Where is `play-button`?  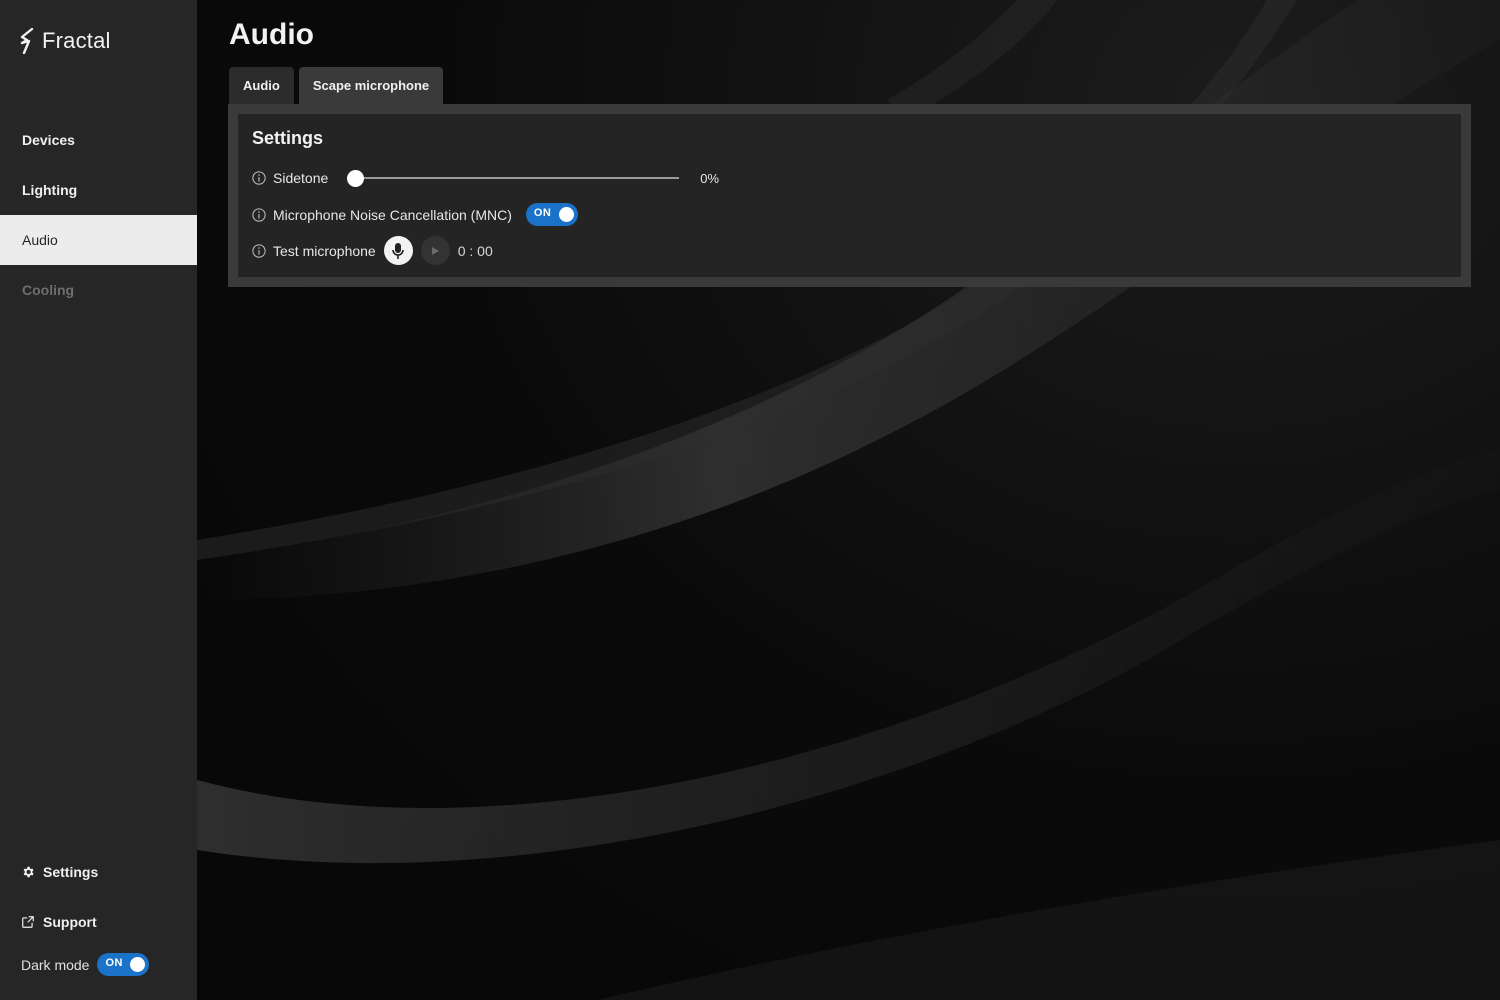 play-button is located at coordinates (435, 250).